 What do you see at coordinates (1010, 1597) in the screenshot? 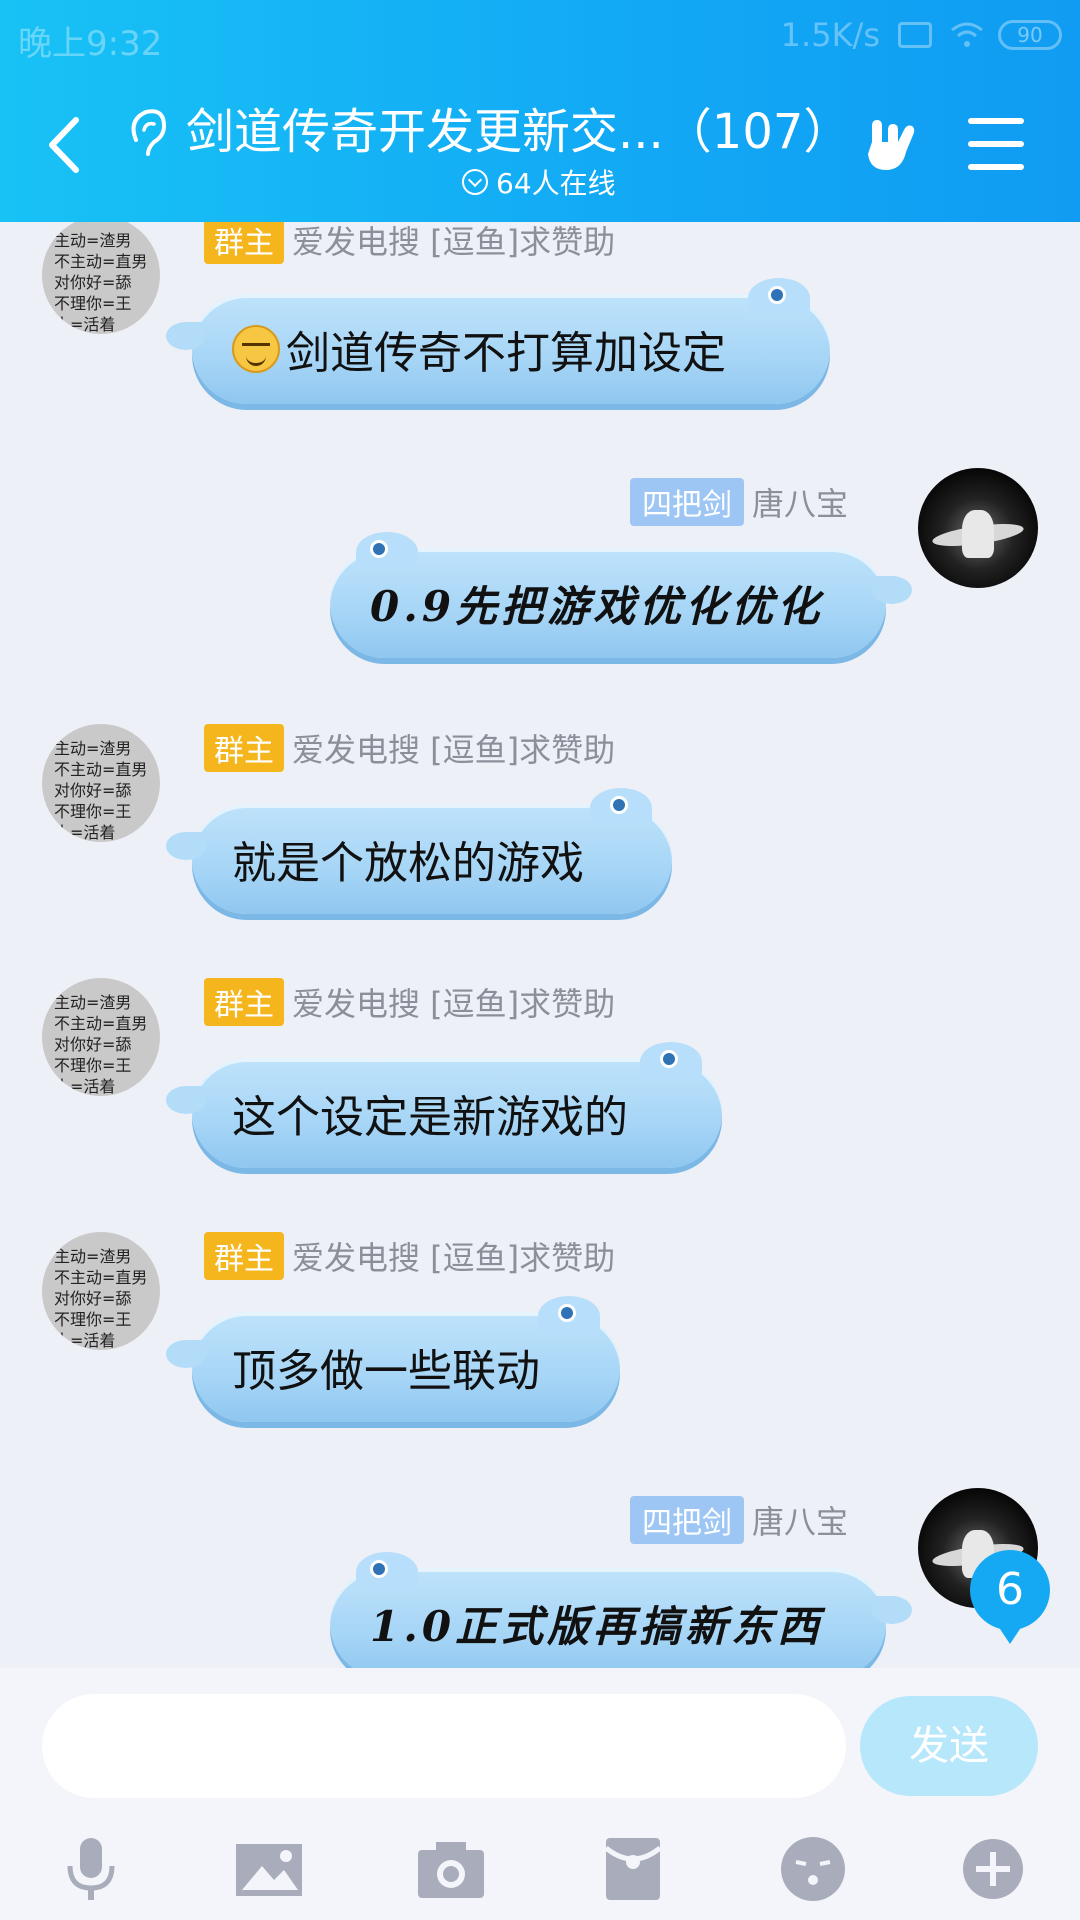
I see `unread-count-badge: 6` at bounding box center [1010, 1597].